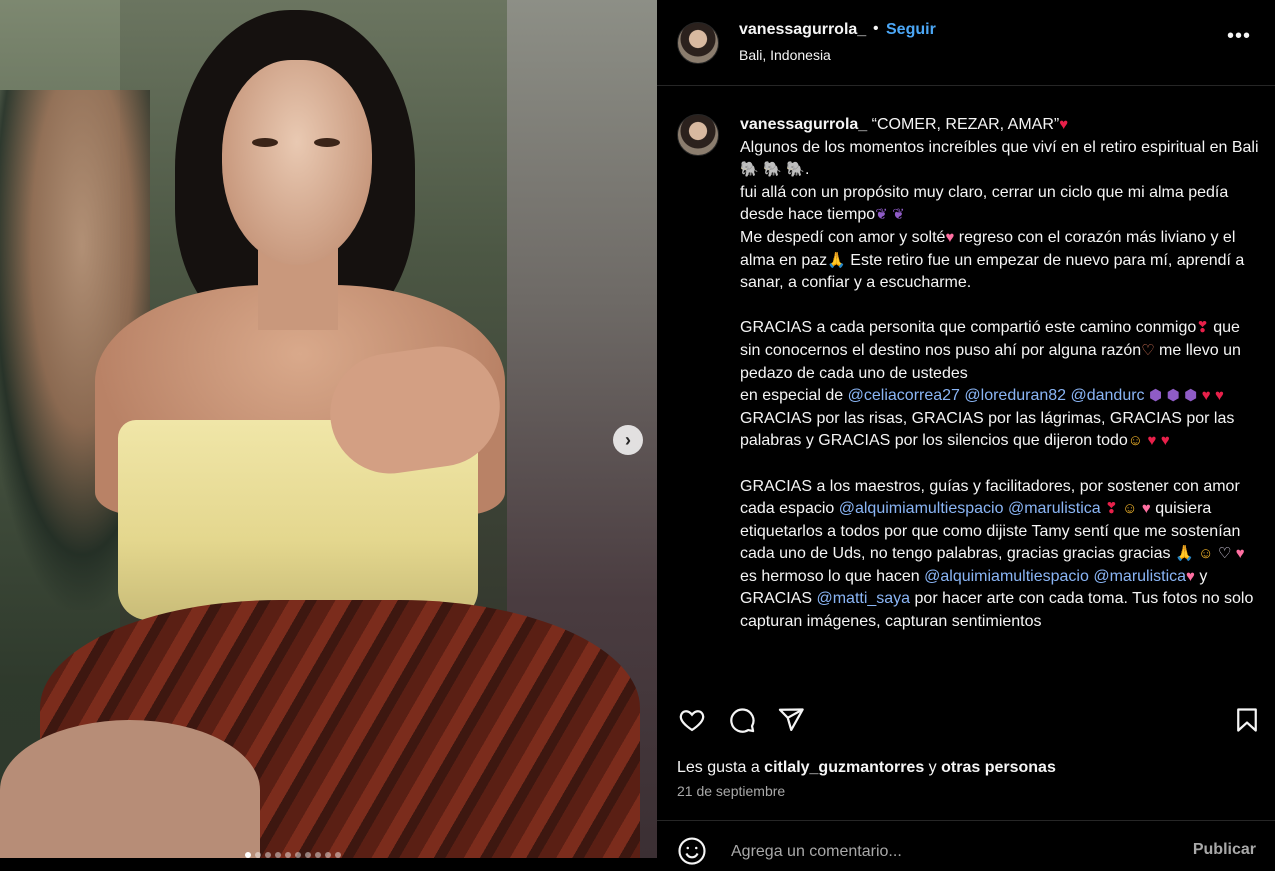  Describe the element at coordinates (1239, 36) in the screenshot. I see `more-options-icon: •••` at that location.